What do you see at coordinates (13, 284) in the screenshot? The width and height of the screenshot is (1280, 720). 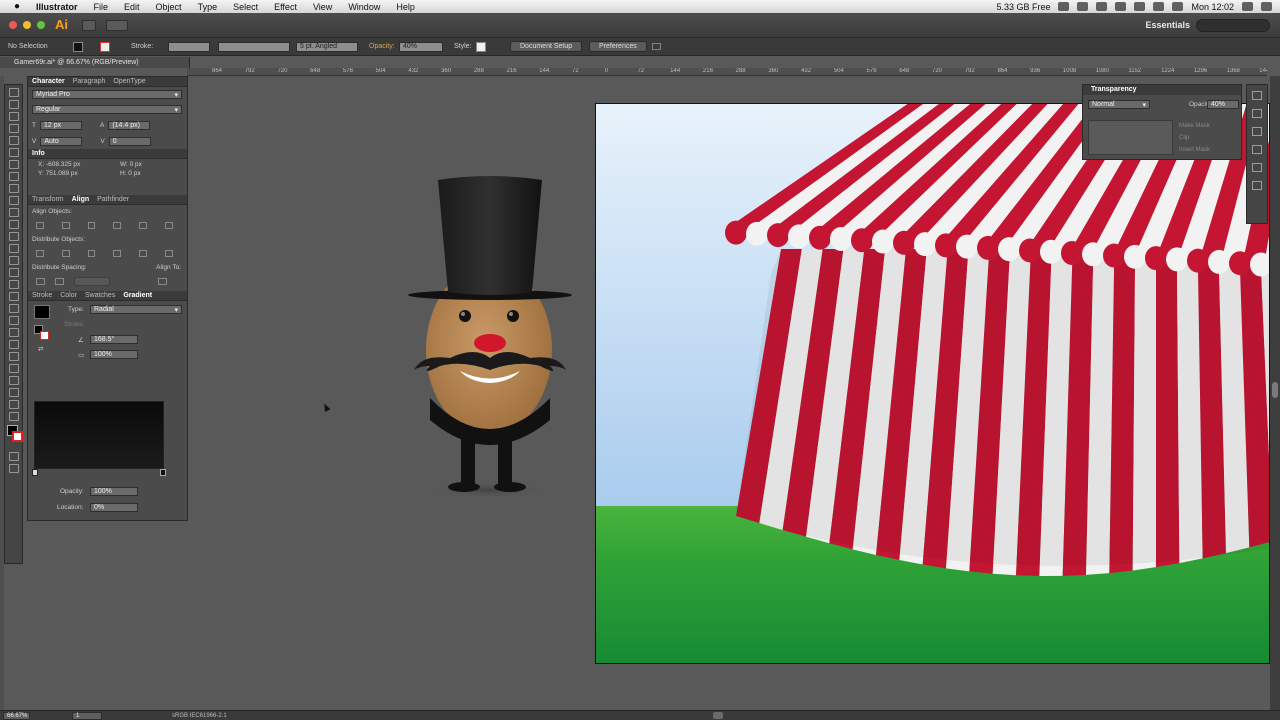 I see `shape-builder-tool-icon` at bounding box center [13, 284].